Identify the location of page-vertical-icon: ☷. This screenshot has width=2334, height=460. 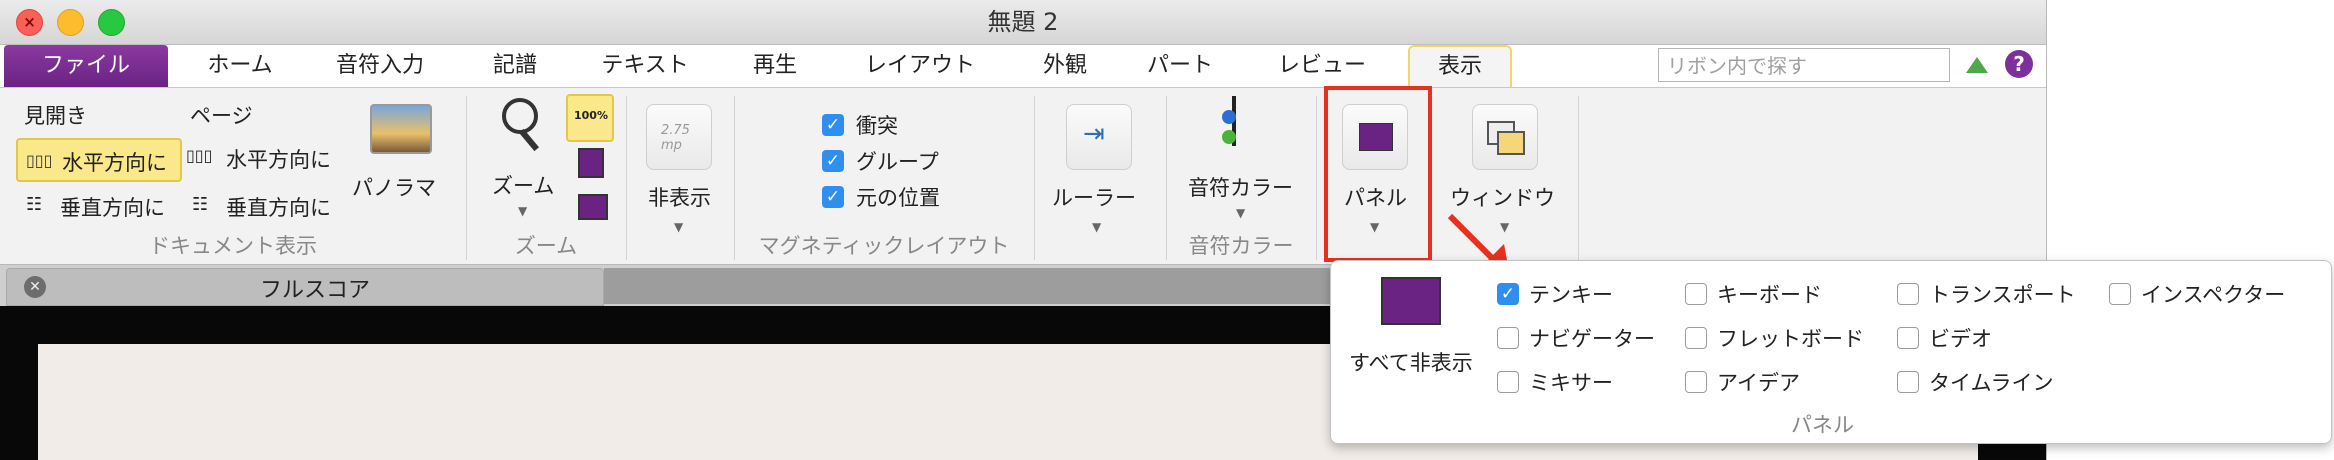
(200, 204).